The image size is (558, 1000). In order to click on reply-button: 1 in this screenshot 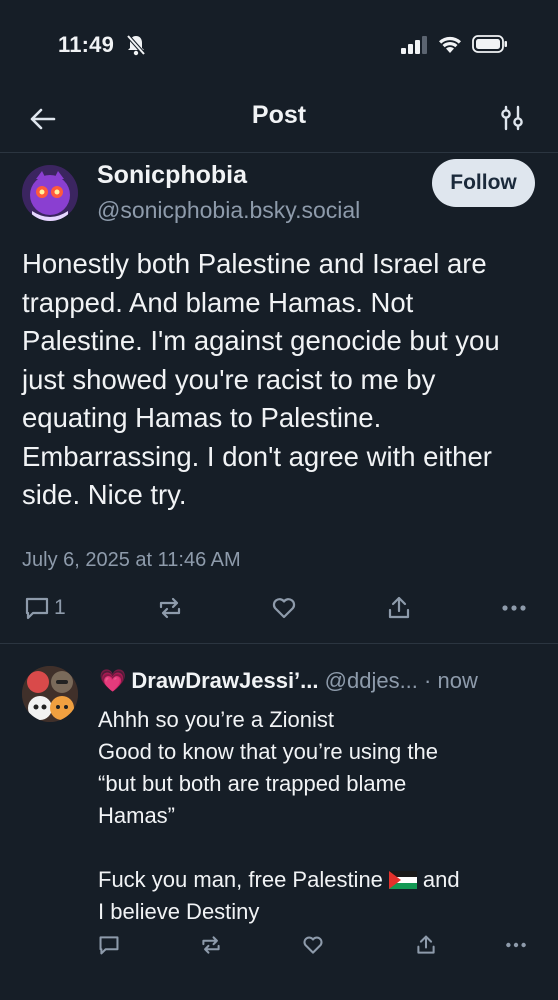, I will do `click(45, 608)`.